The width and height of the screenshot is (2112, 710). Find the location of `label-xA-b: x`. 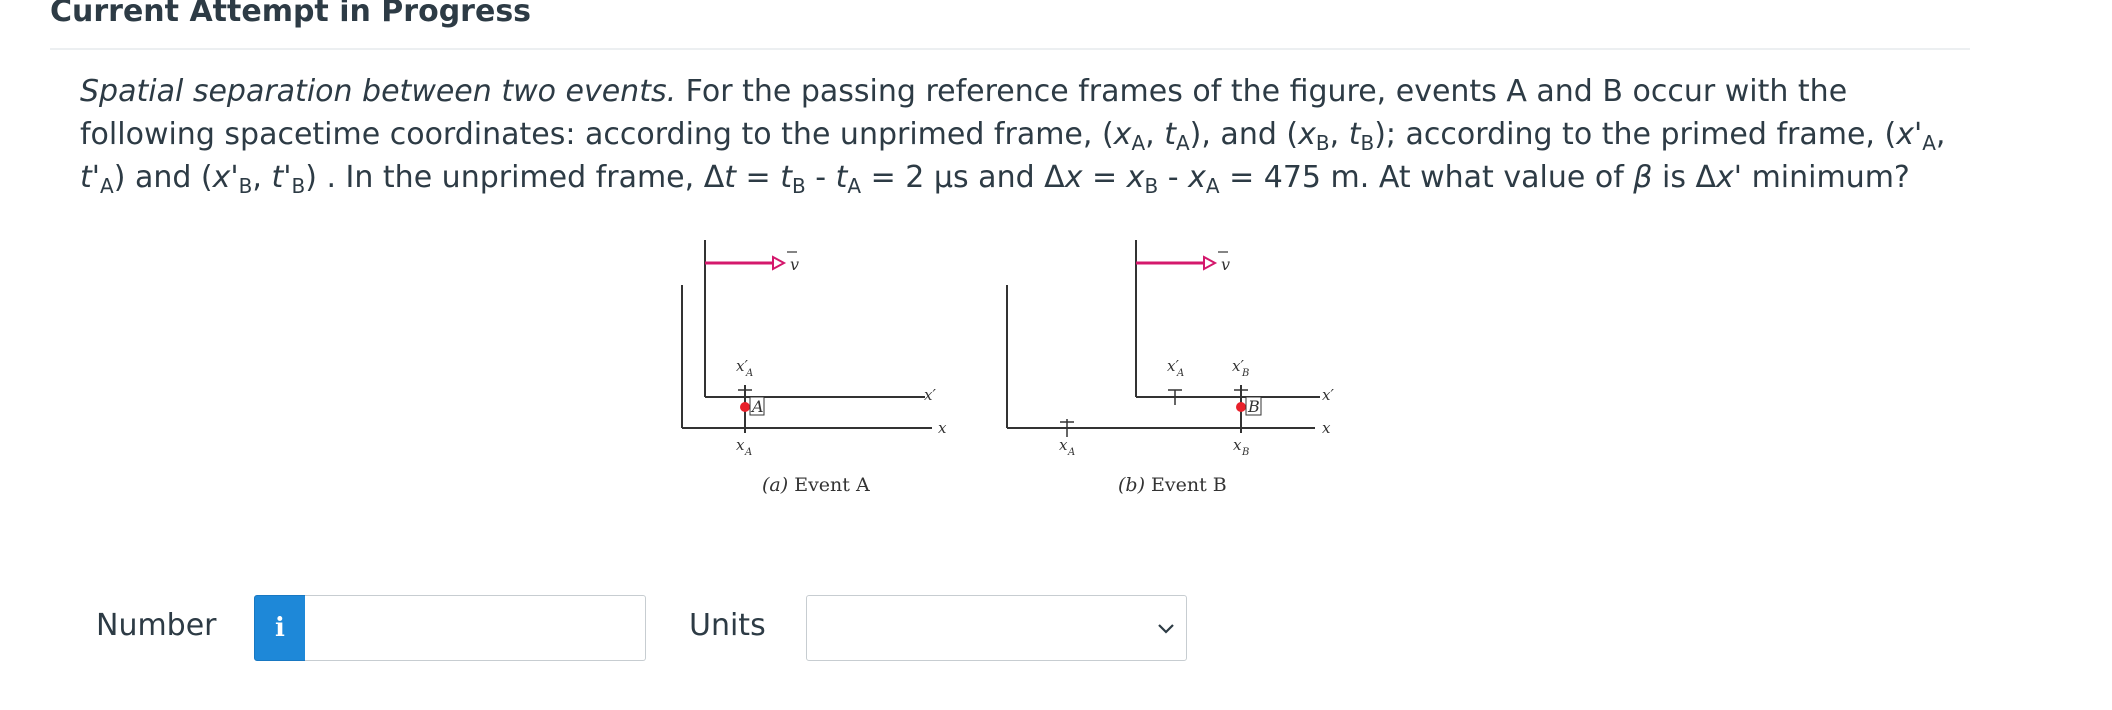

label-xA-b: x is located at coordinates (1063, 445).